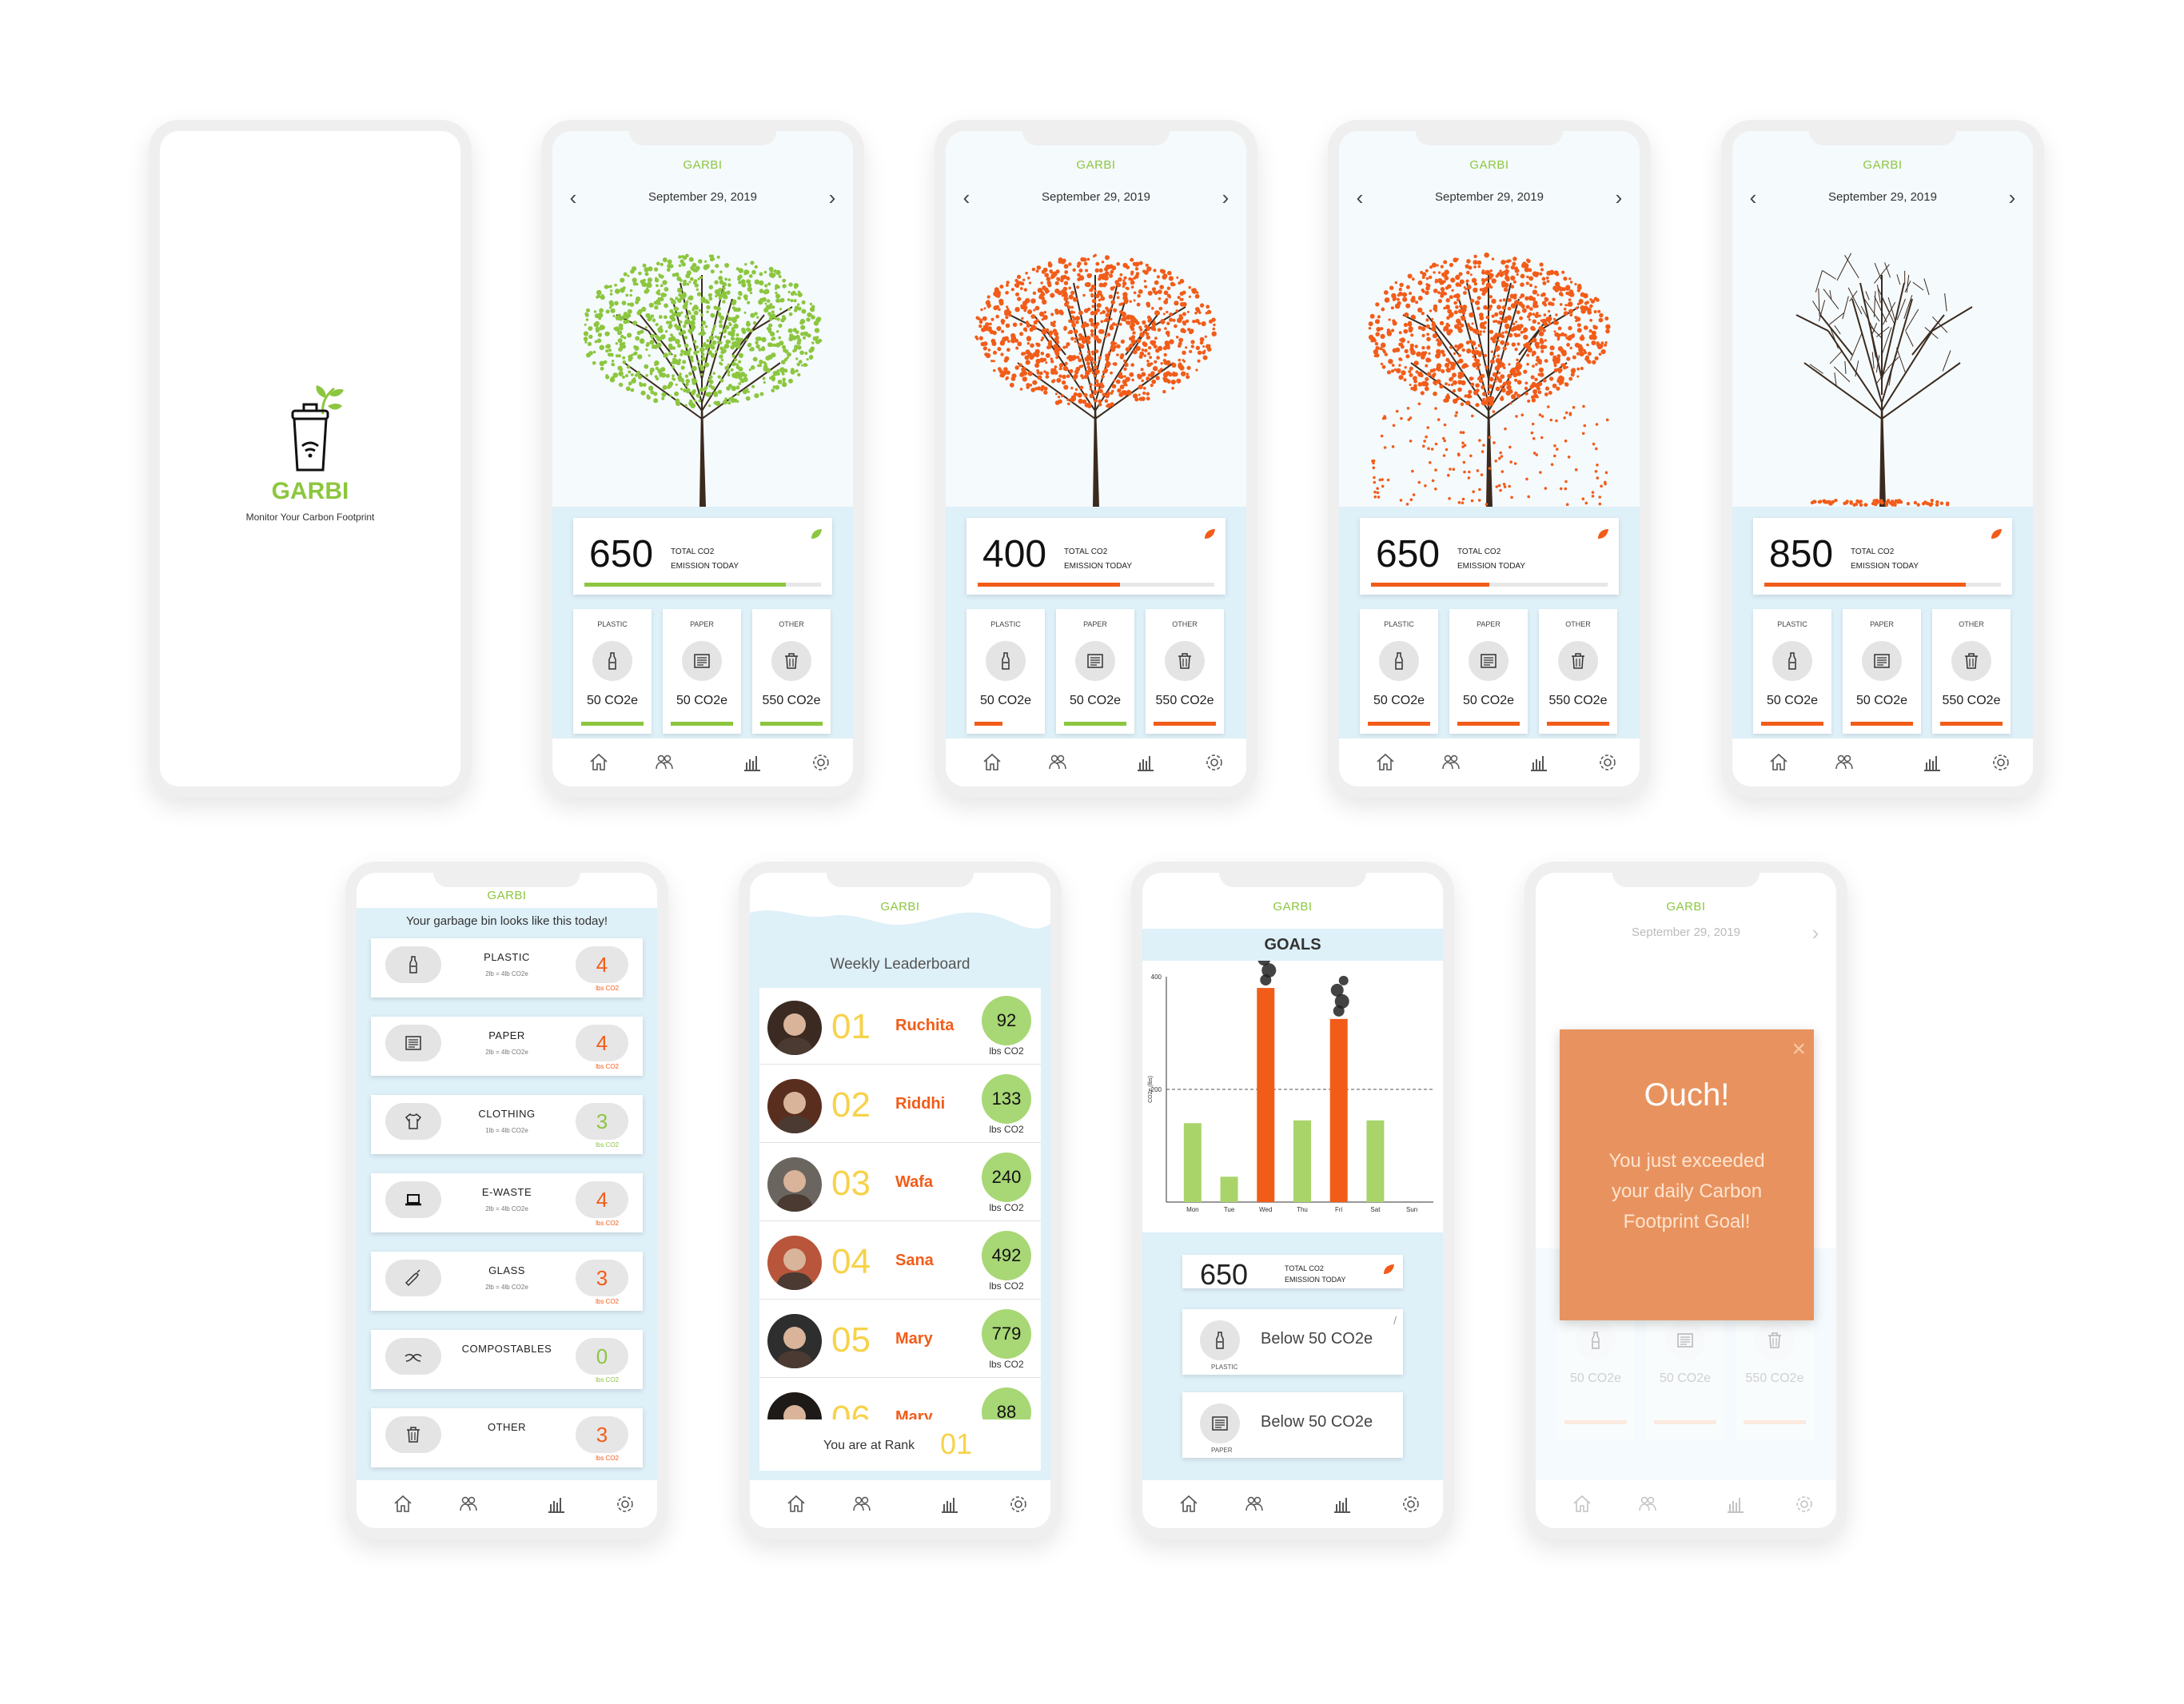 This screenshot has width=2184, height=1704. I want to click on notch, so click(1686, 880).